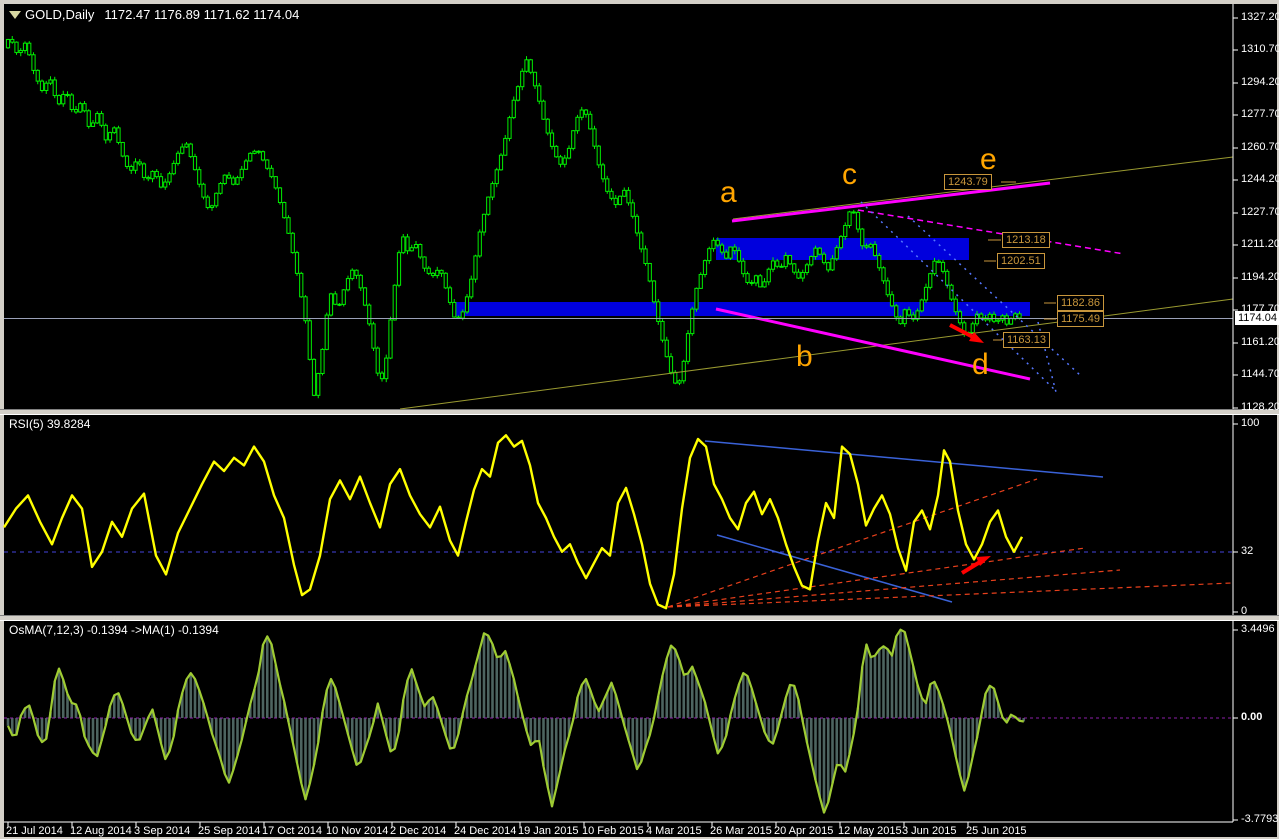 The width and height of the screenshot is (1279, 839). I want to click on date-axis-label: 4 Mar 2015, so click(674, 831).